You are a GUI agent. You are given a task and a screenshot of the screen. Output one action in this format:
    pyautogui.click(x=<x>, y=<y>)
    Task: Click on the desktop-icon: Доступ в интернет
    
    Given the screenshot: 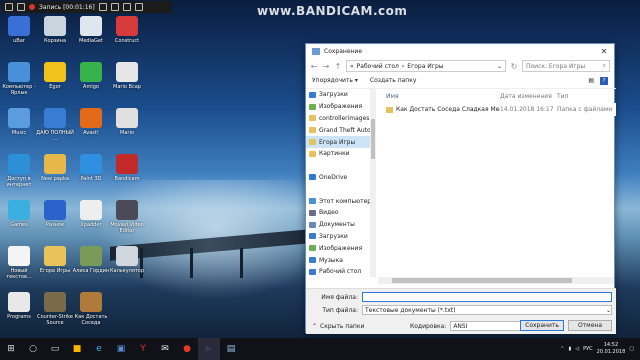 What is the action you would take?
    pyautogui.click(x=19, y=171)
    